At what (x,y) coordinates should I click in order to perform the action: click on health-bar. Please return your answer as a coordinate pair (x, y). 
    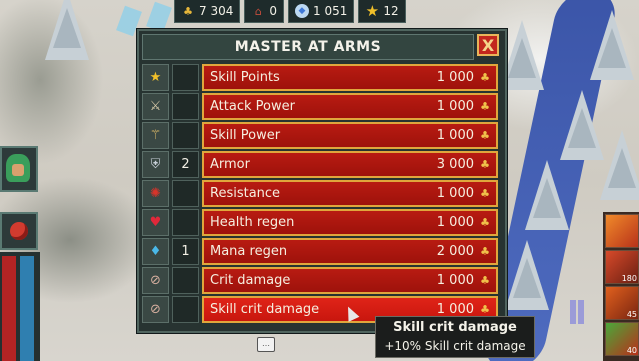
    Looking at the image, I should click on (9, 308).